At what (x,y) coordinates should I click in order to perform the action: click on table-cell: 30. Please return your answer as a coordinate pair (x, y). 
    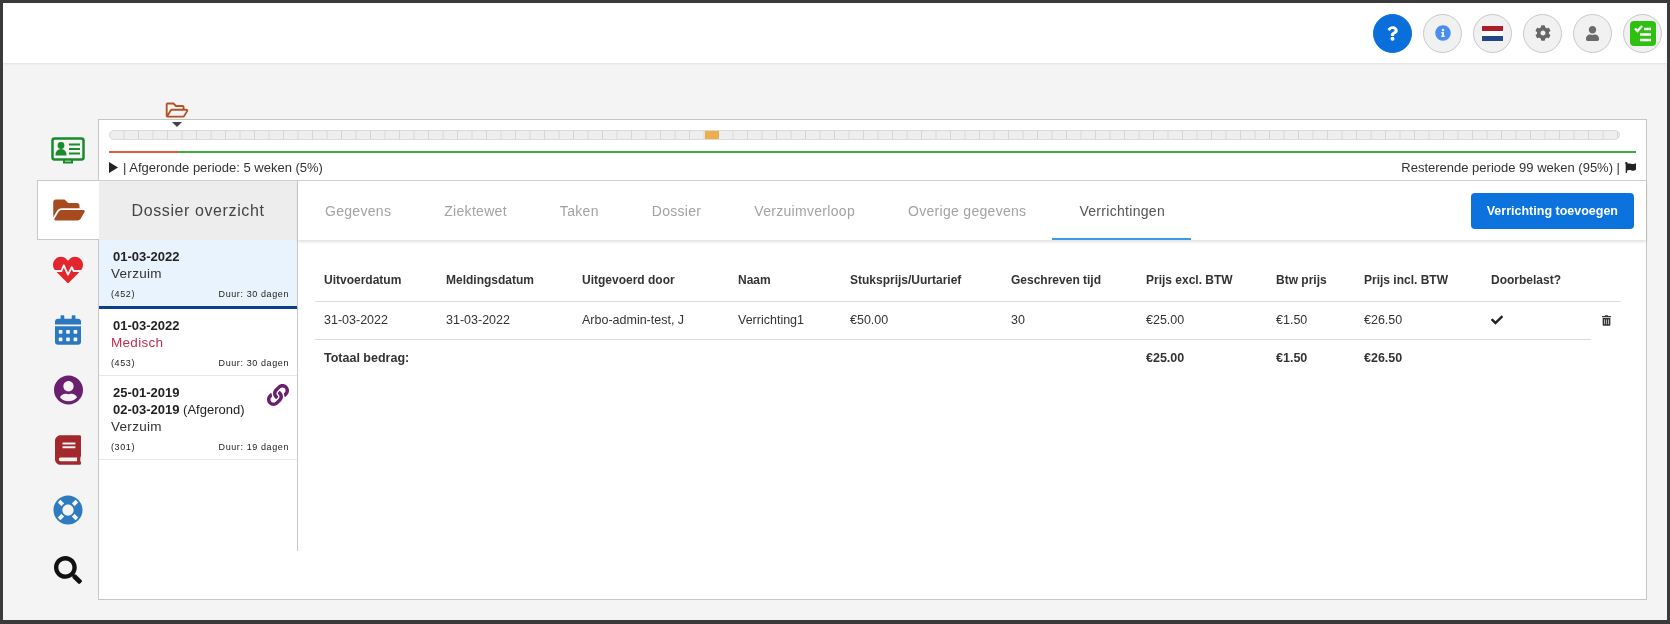
    Looking at the image, I should click on (1069, 320).